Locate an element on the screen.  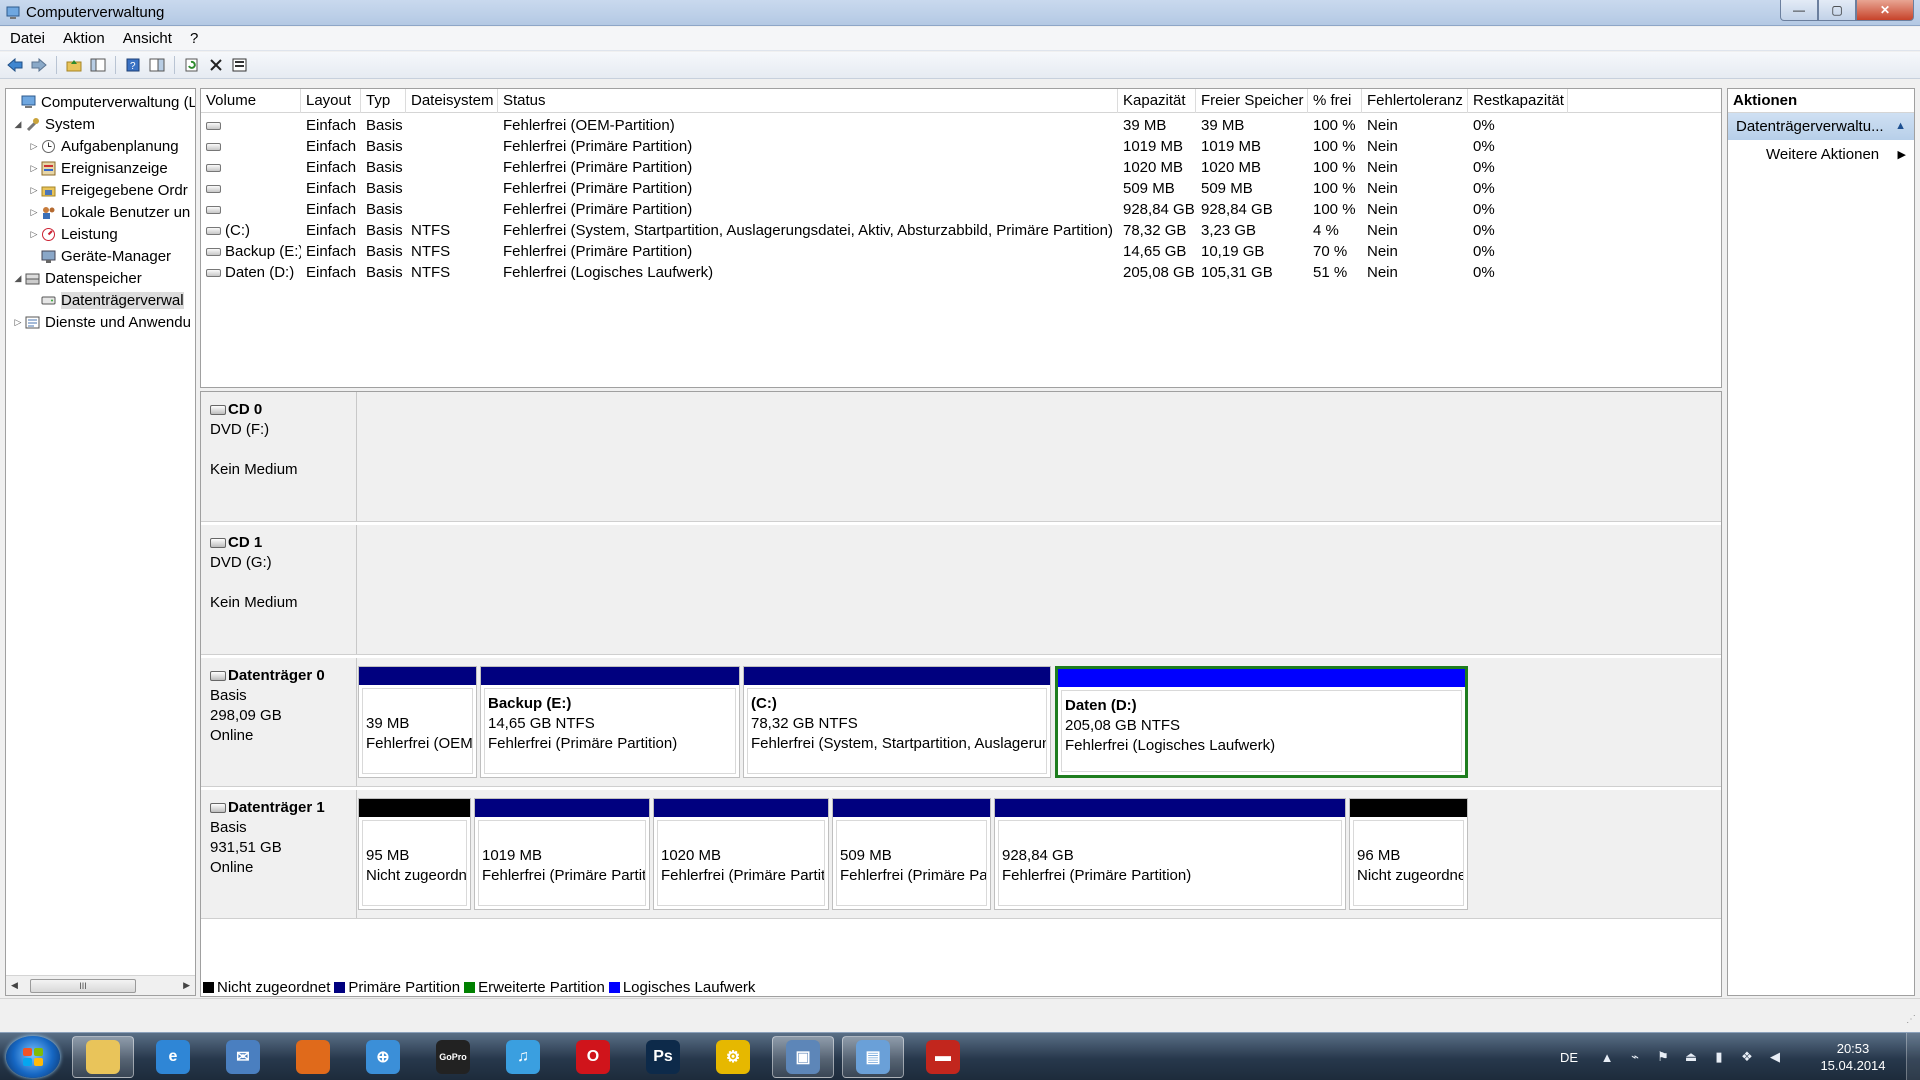
disk-label: CD 0 DVD (F:) Kein Medium is located at coordinates (279, 456).